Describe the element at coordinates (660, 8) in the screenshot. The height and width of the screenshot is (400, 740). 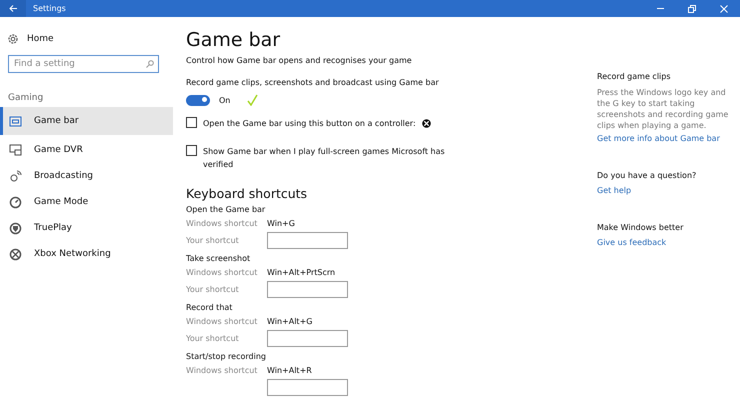
I see `minimize-icon` at that location.